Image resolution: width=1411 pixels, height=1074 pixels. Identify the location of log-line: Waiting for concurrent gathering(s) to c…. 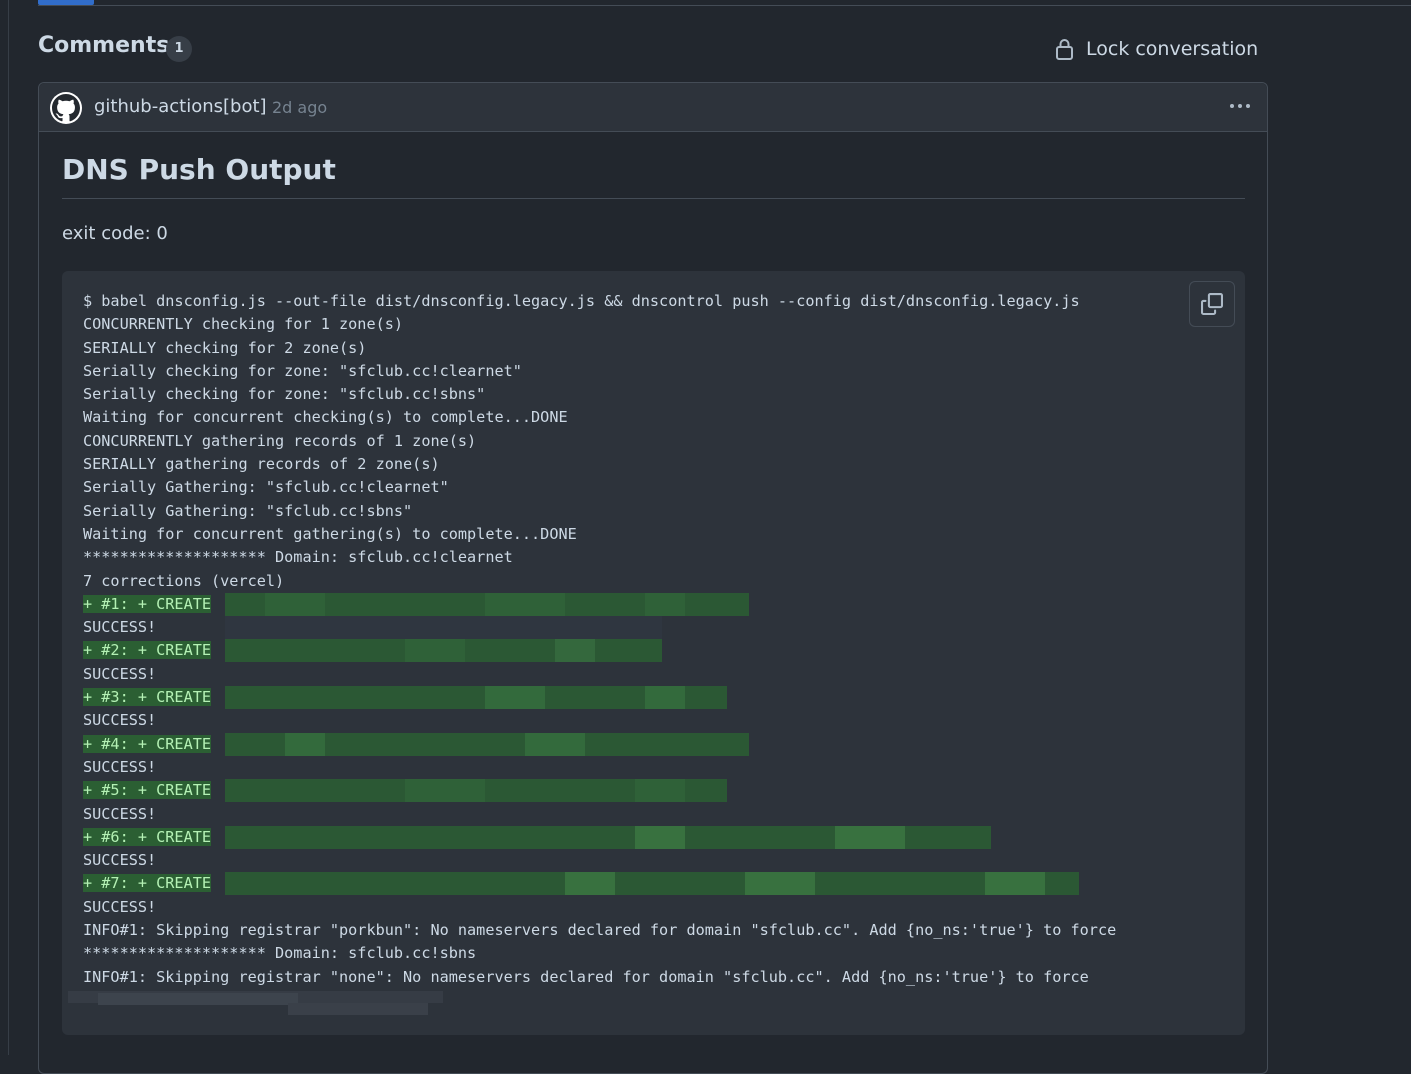
(330, 533).